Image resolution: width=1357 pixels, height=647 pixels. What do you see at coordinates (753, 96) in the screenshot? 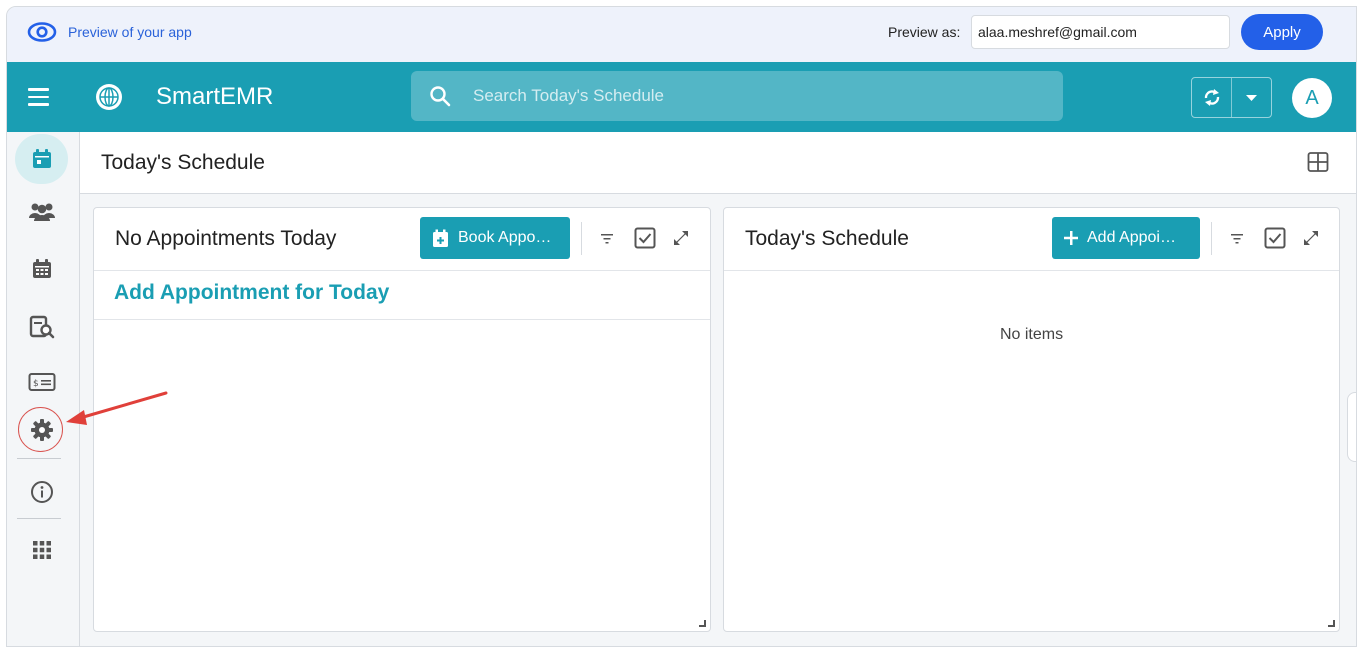
I see `search-input` at bounding box center [753, 96].